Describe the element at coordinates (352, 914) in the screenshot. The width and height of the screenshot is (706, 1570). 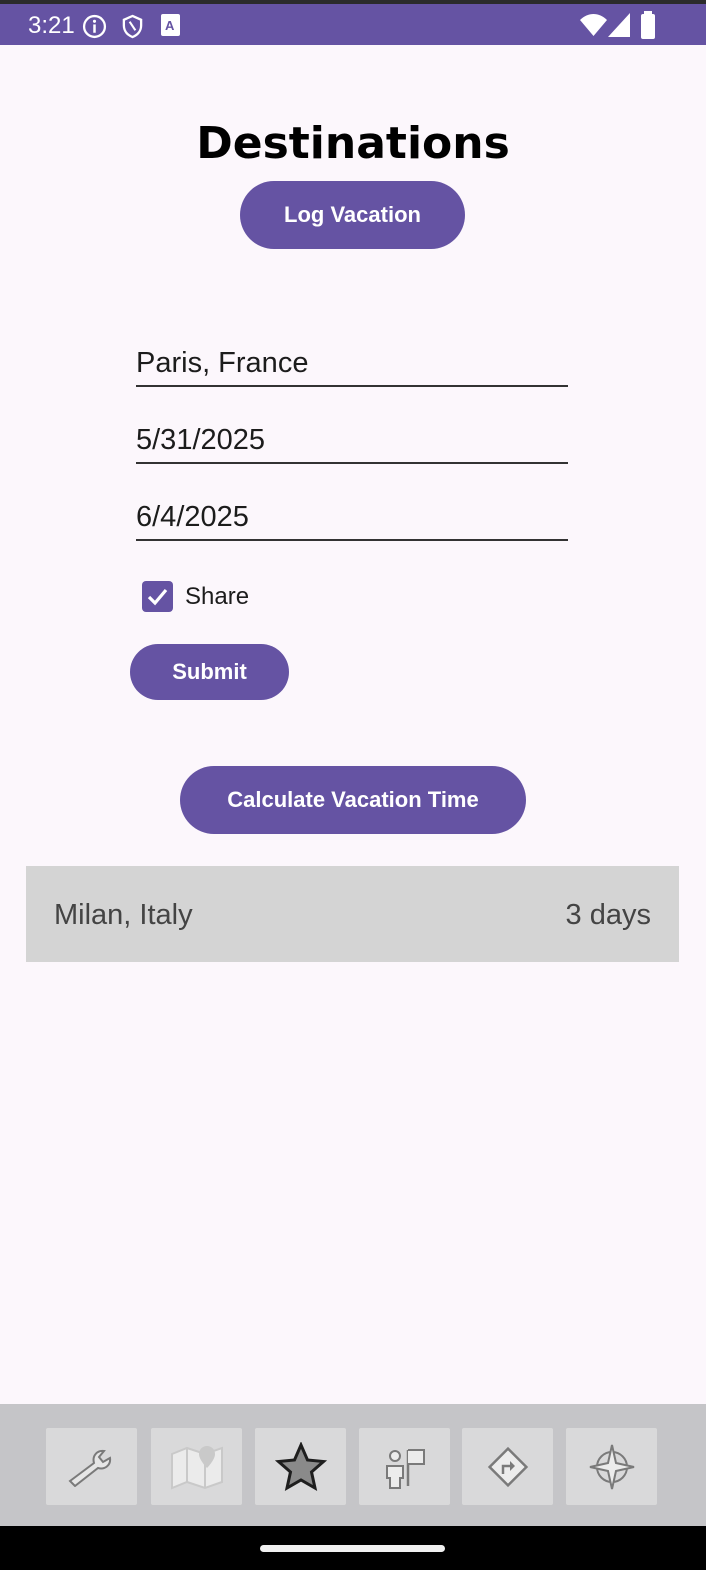
I see `list-item: Milan, Italy 3 days` at that location.